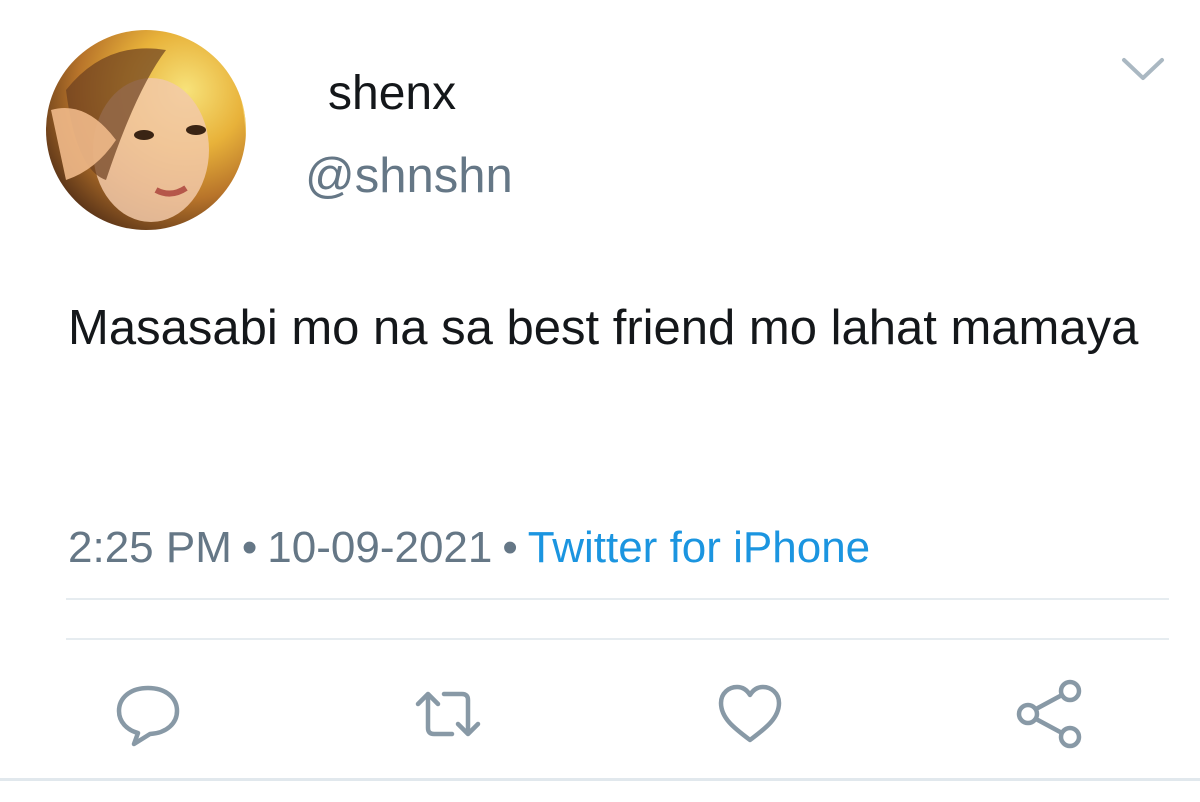  I want to click on bottom-divider, so click(600, 779).